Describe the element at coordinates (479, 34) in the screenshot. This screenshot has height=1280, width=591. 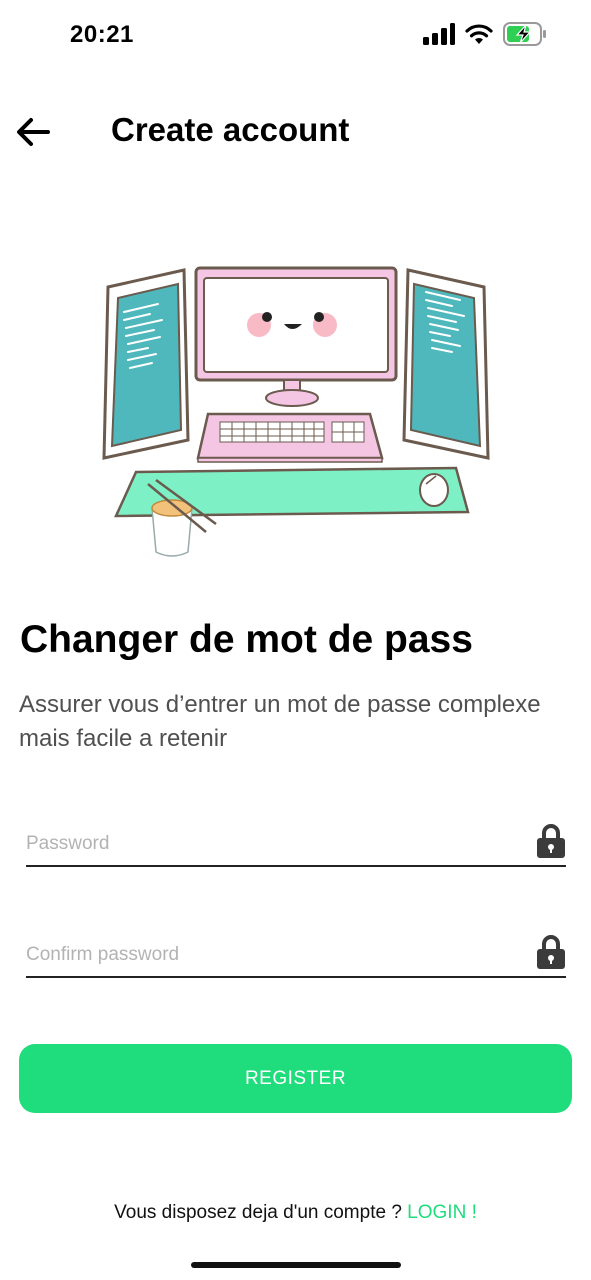
I see `wifi-icon` at that location.